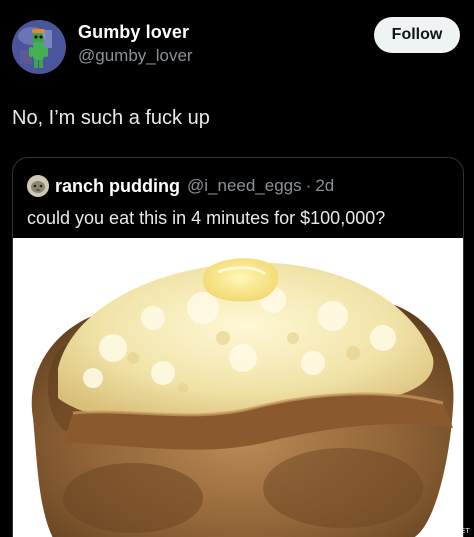  Describe the element at coordinates (111, 118) in the screenshot. I see `tweet-text: No, I’m such a fuck up` at that location.